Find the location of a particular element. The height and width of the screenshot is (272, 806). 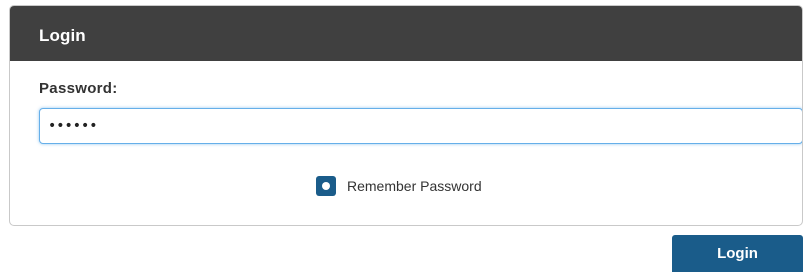

remember-password-checkbox is located at coordinates (326, 186).